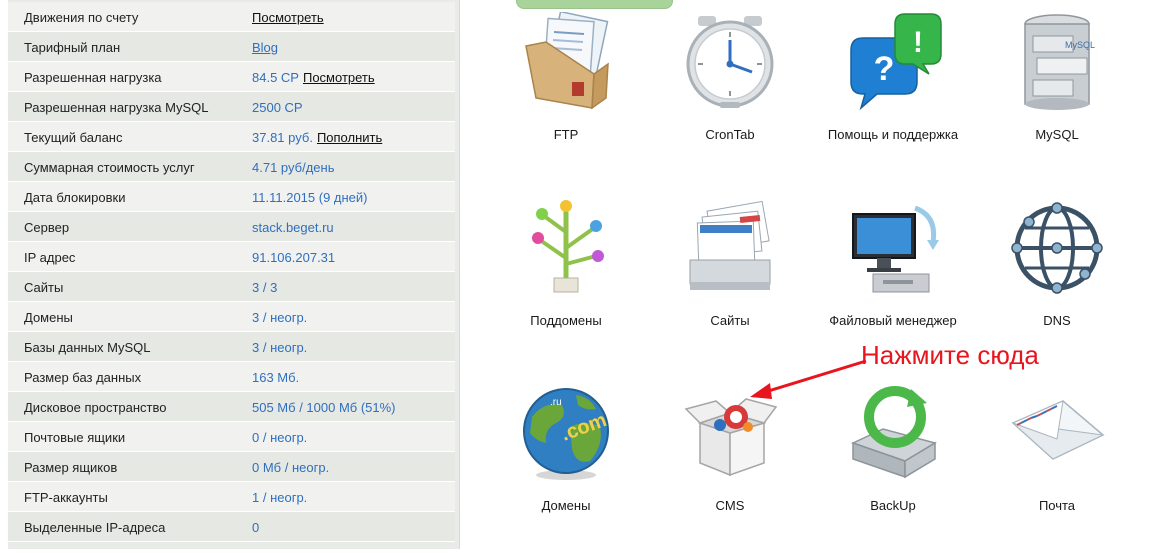 The height and width of the screenshot is (553, 1165). Describe the element at coordinates (1057, 320) in the screenshot. I see `tool-dns-label: DNS` at that location.